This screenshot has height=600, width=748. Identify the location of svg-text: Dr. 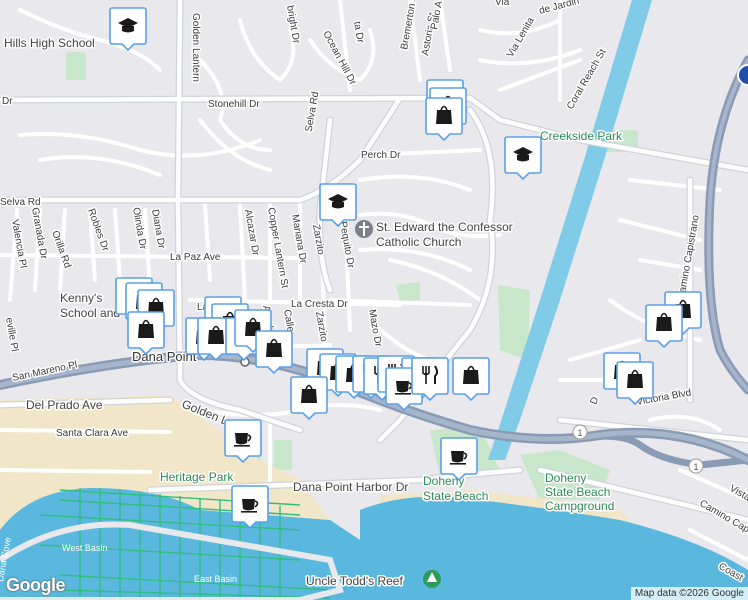
(7, 101).